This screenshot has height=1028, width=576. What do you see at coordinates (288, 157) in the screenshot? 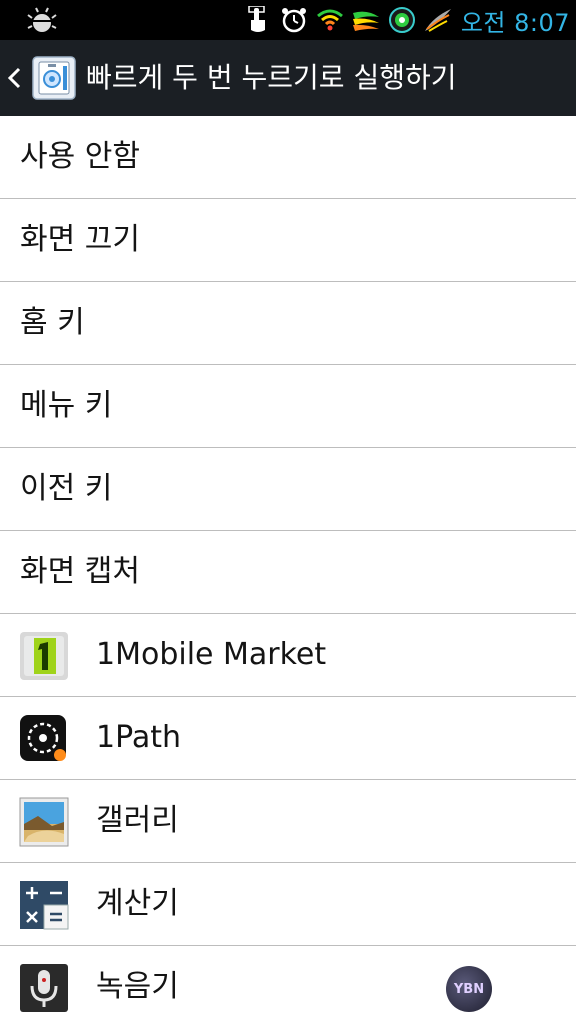
I see `list-item-disable: 사용 안함` at bounding box center [288, 157].